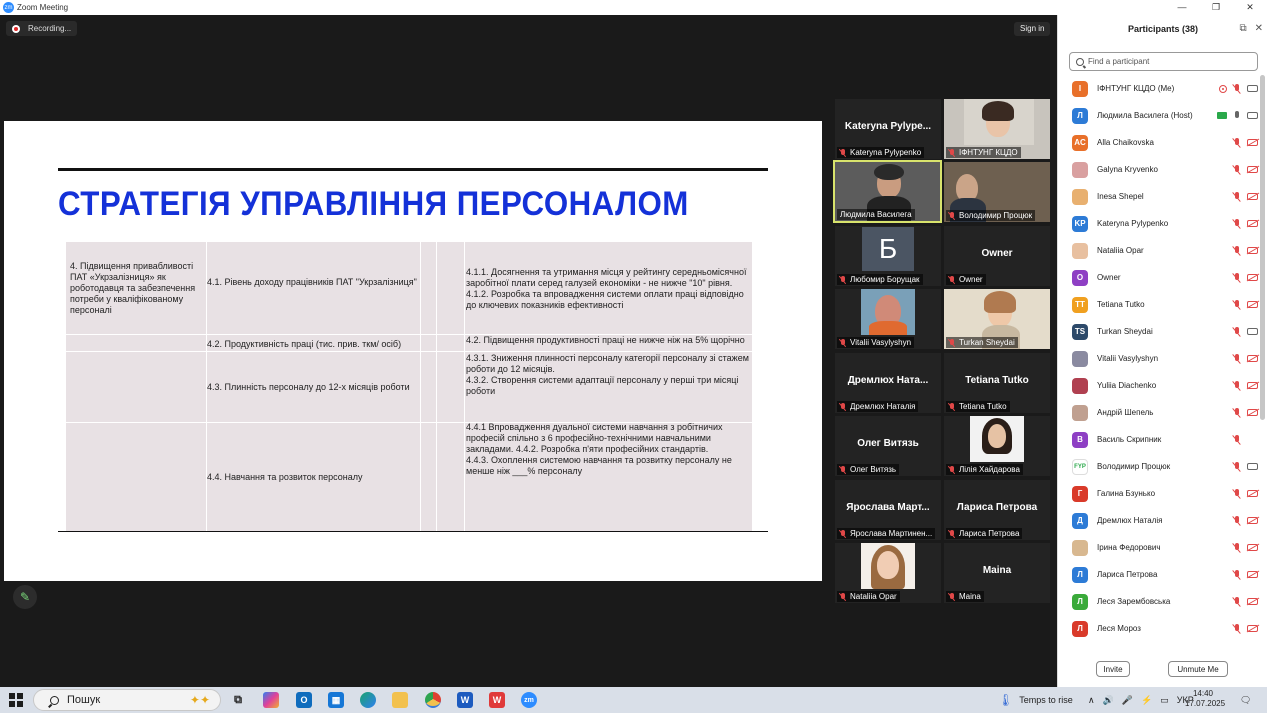 The image size is (1267, 713). I want to click on participant-row: AC Alla Chaikovska, so click(1158, 142).